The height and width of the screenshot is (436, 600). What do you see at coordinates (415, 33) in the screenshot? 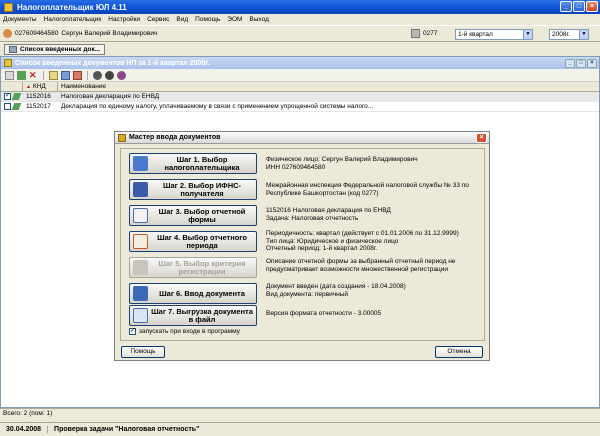
I see `office-icon` at bounding box center [415, 33].